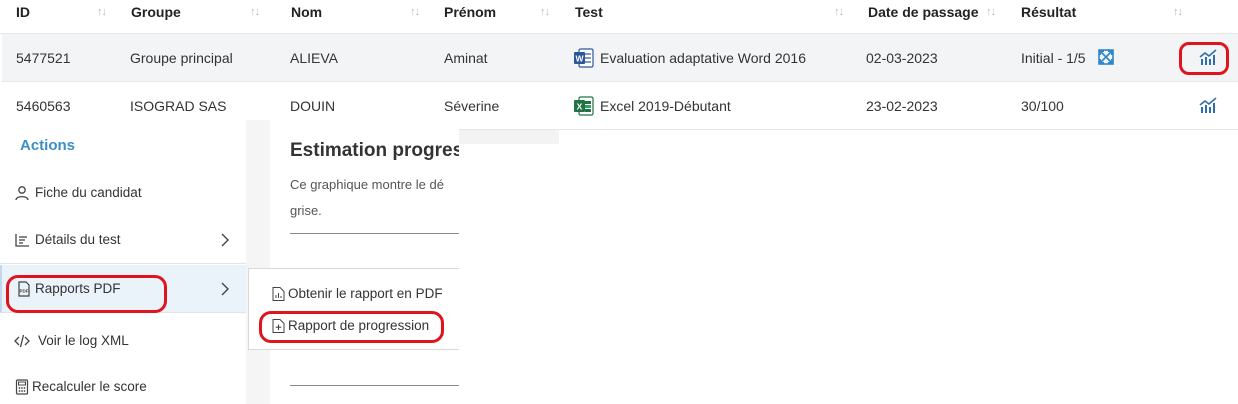 The width and height of the screenshot is (1238, 404). I want to click on action-label: Rapports PDF, so click(78, 288).